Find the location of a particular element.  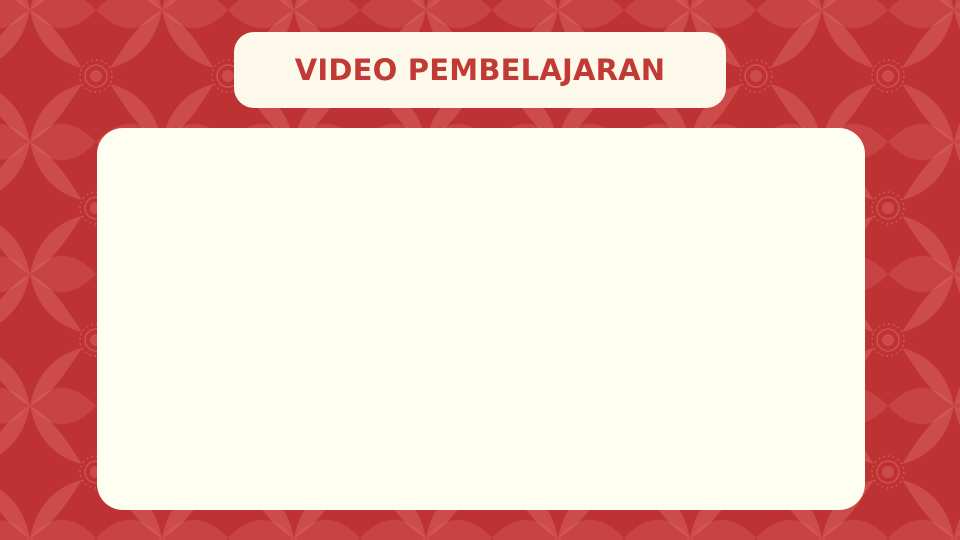

page-title: VIDEO PEMBELAJARAN is located at coordinates (480, 70).